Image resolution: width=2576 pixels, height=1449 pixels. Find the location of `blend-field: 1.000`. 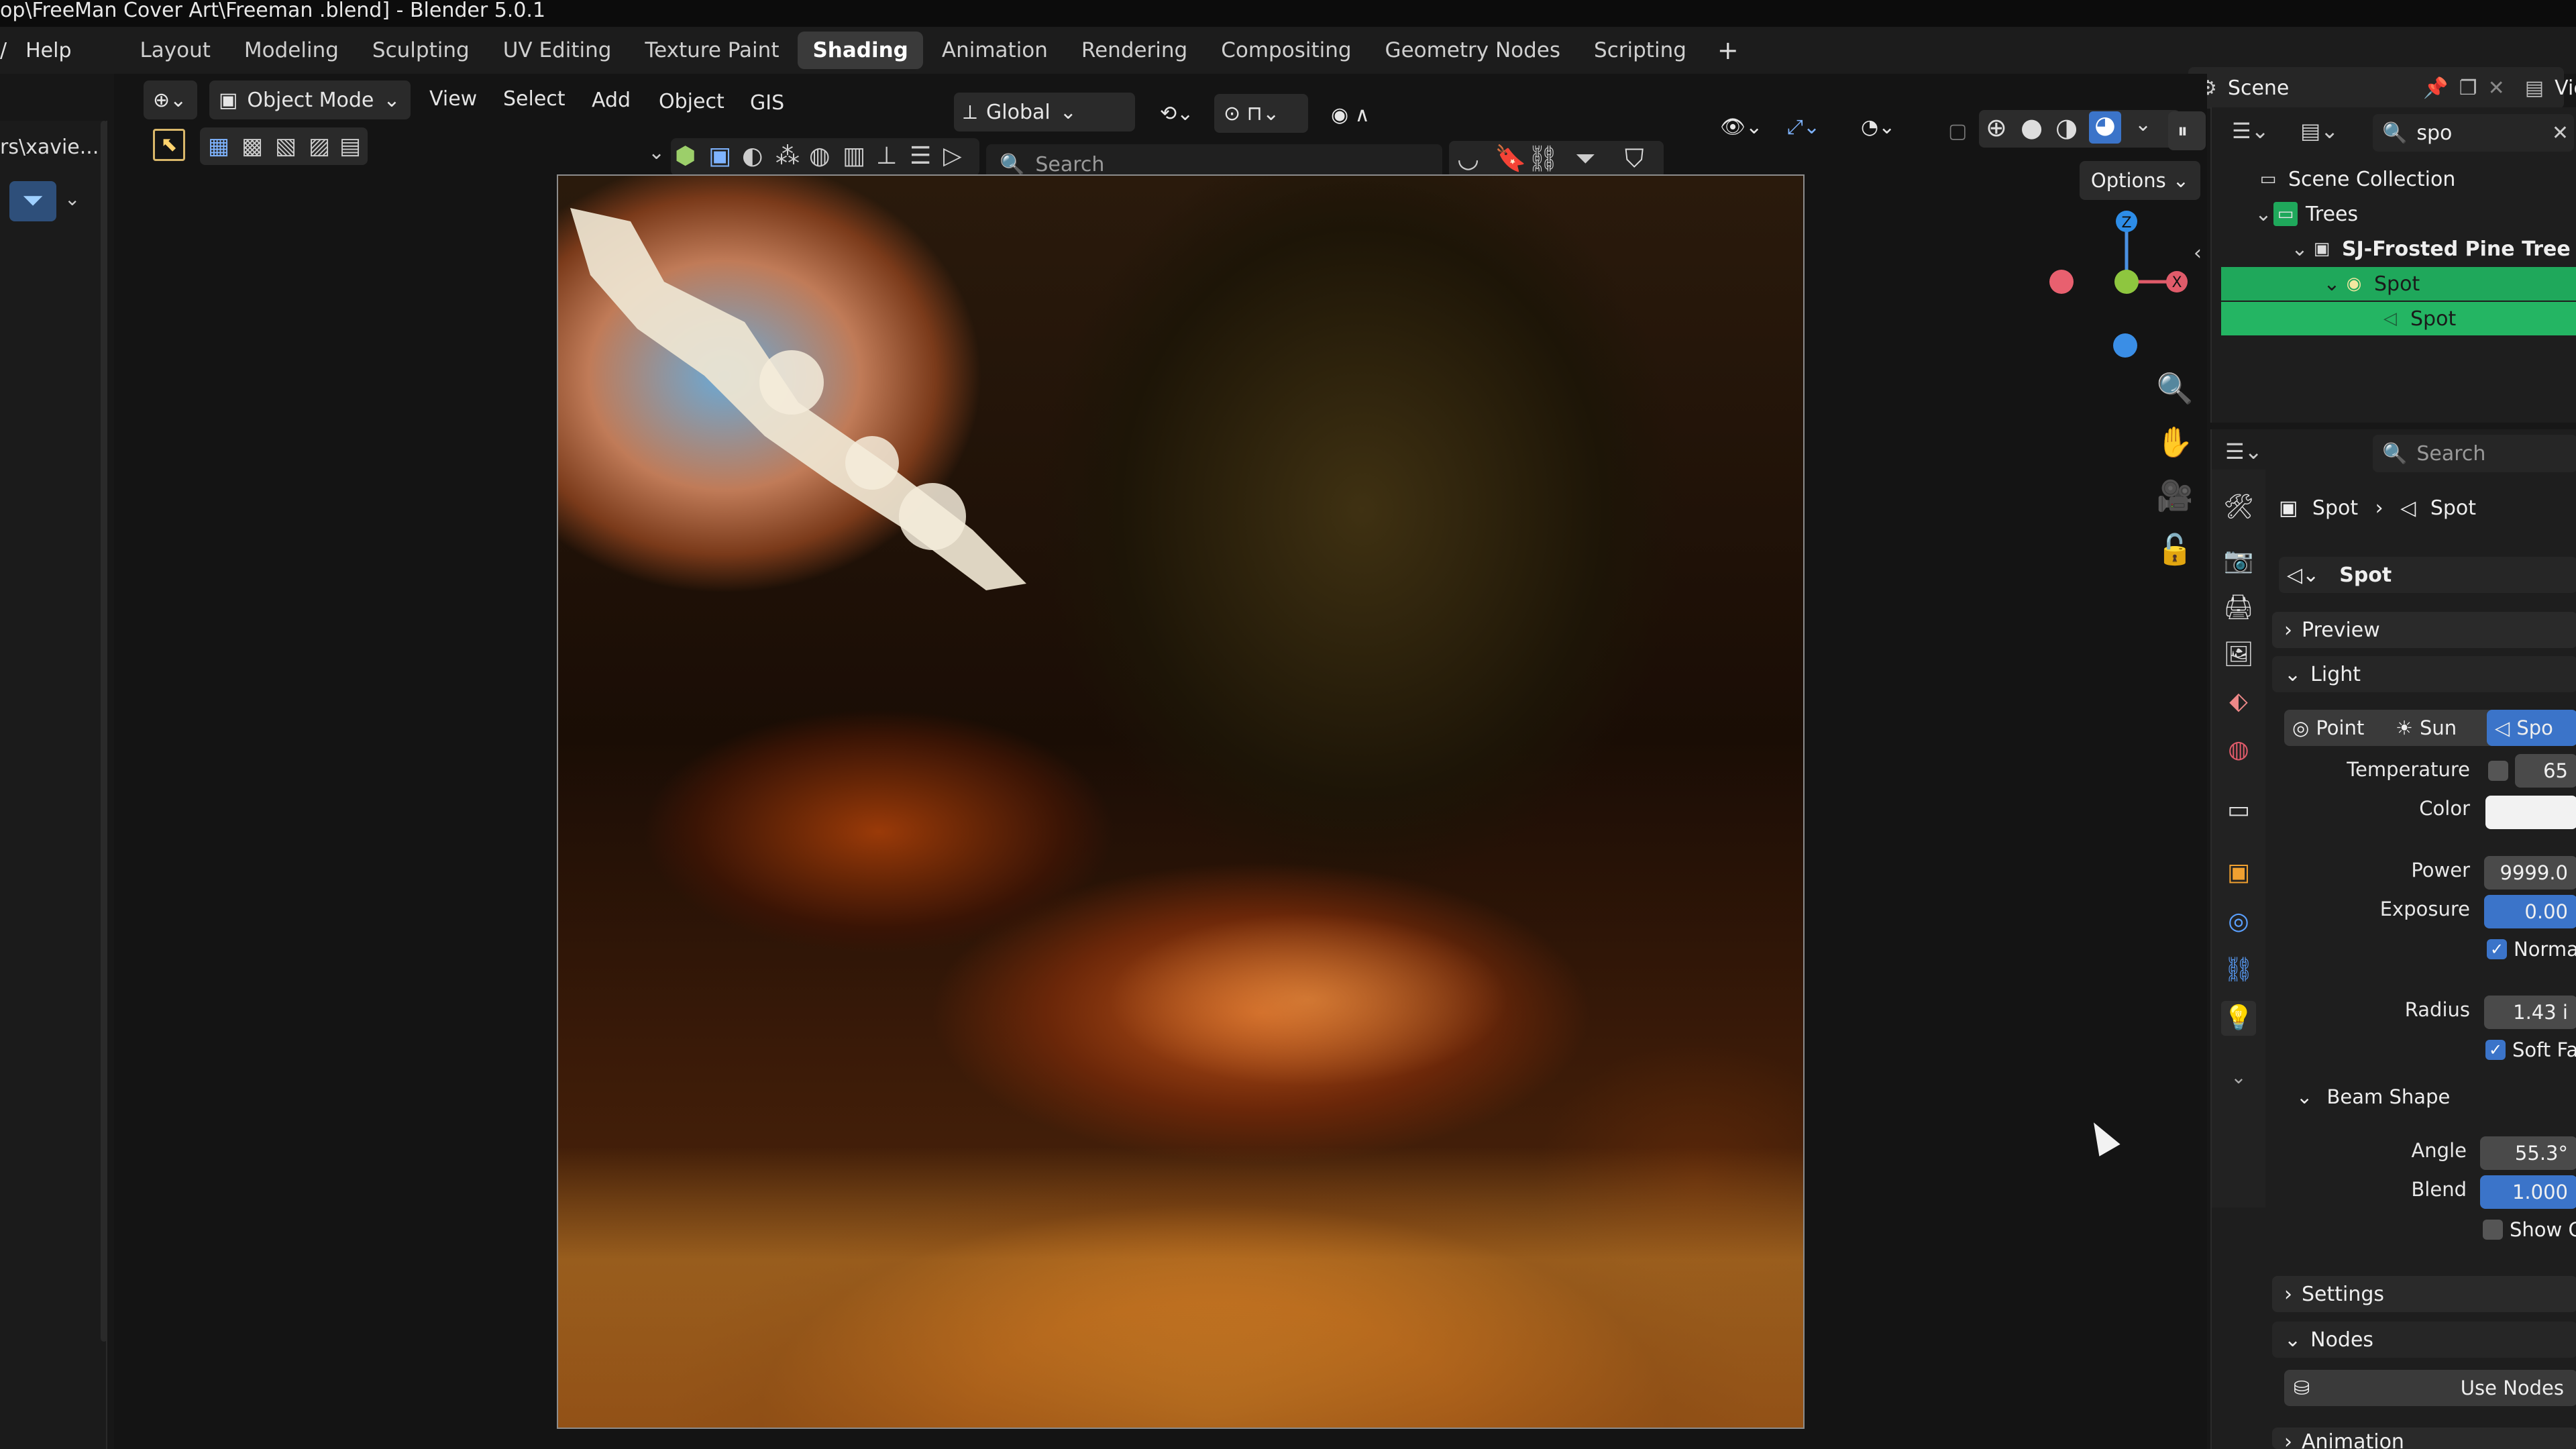

blend-field: 1.000 is located at coordinates (2528, 1192).